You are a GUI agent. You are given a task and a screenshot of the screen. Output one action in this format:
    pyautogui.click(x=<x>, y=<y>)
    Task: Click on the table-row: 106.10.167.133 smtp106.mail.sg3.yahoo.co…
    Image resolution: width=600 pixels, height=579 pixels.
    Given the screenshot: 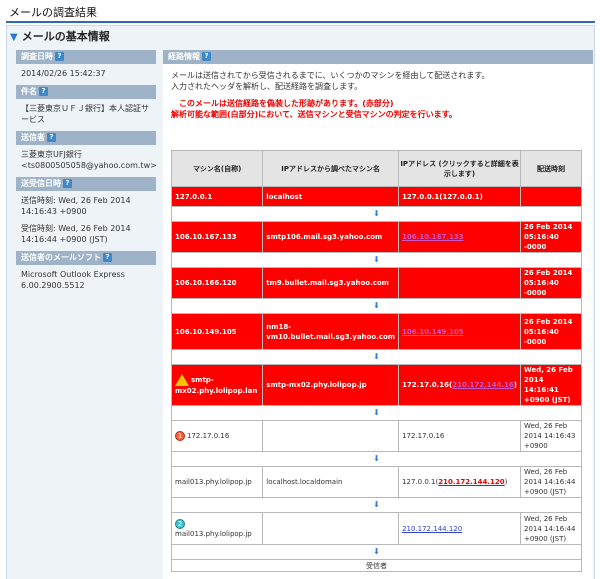 What is the action you would take?
    pyautogui.click(x=376, y=237)
    